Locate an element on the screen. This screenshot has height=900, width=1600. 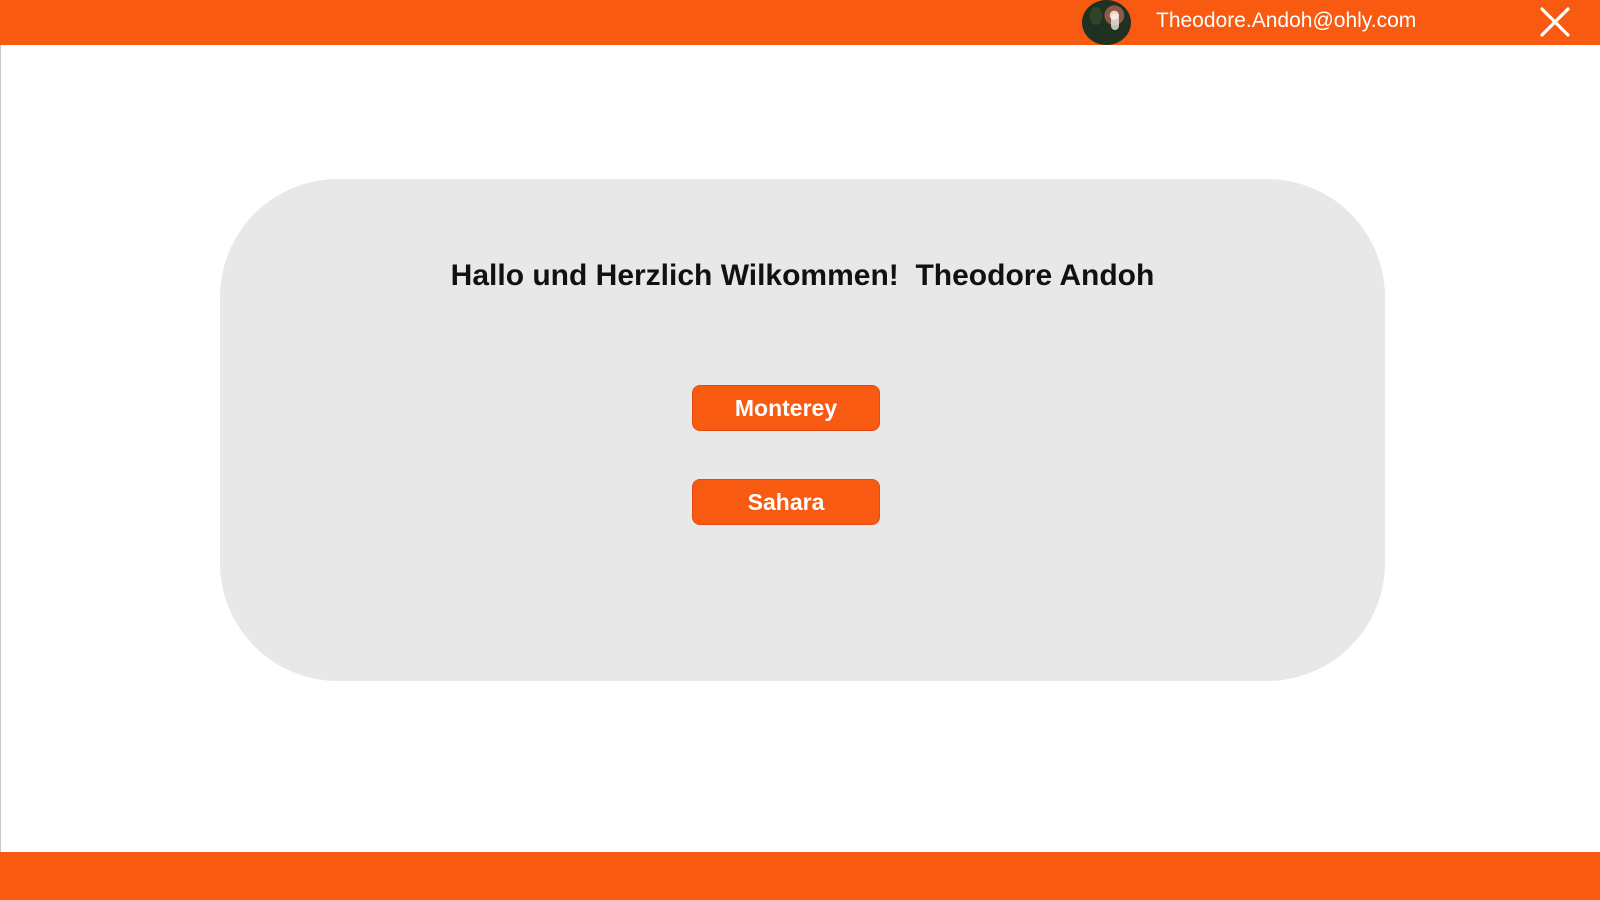
bottom-bar is located at coordinates (800, 876).